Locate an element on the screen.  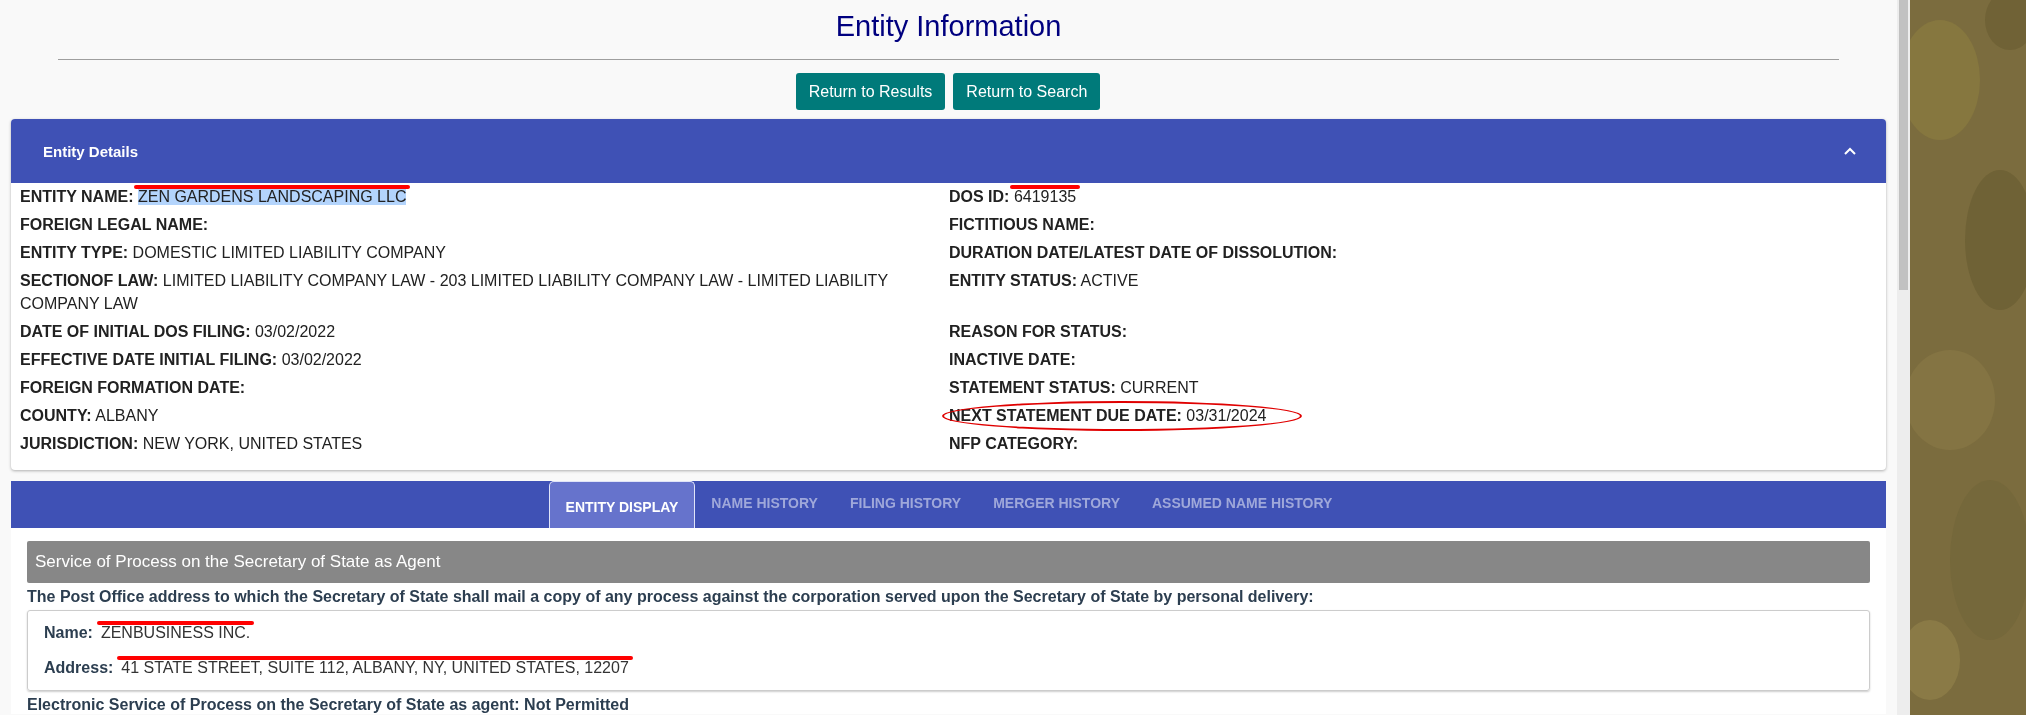
field-text: EFFECTIVE DATE INITIAL FILING: 03/02/2022 is located at coordinates (191, 359).